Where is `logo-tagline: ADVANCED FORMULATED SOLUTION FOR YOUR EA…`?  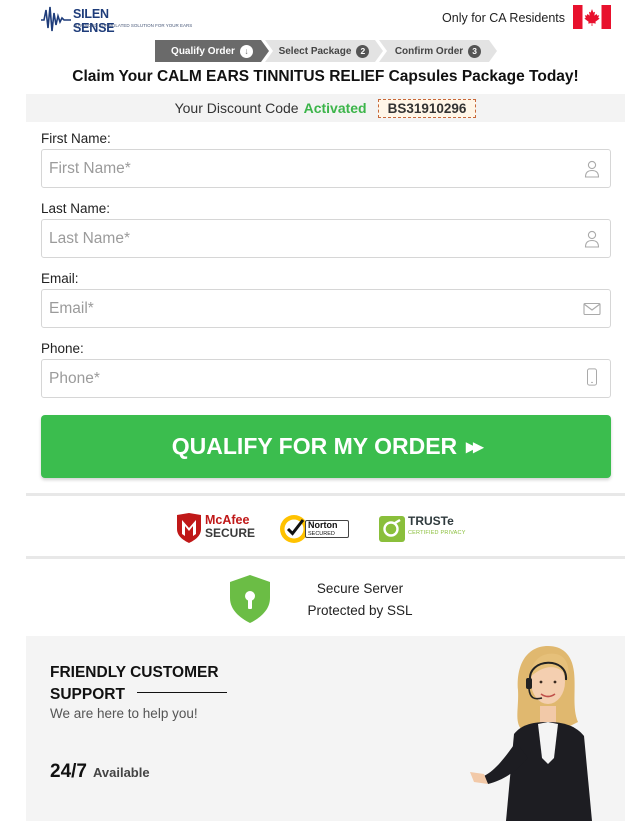 logo-tagline: ADVANCED FORMULATED SOLUTION FOR YOUR EA… is located at coordinates (133, 25).